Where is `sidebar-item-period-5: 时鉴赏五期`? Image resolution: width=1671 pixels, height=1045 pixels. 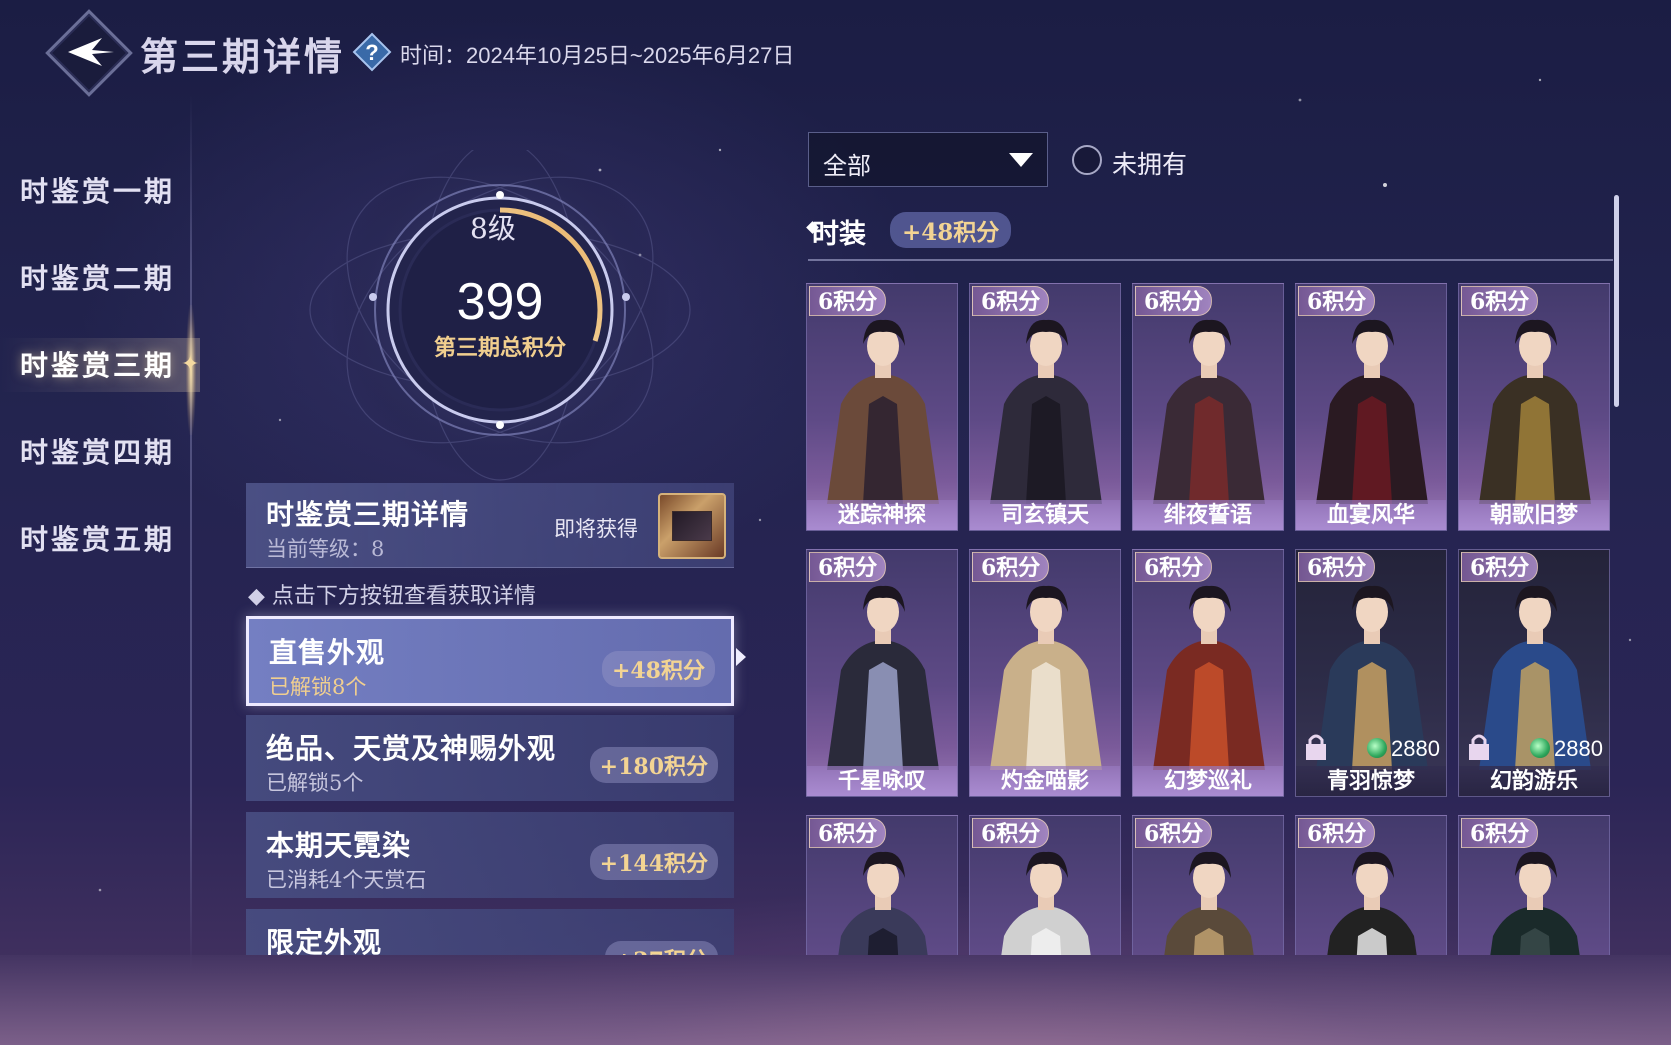 sidebar-item-period-5: 时鉴赏五期 is located at coordinates (97, 538).